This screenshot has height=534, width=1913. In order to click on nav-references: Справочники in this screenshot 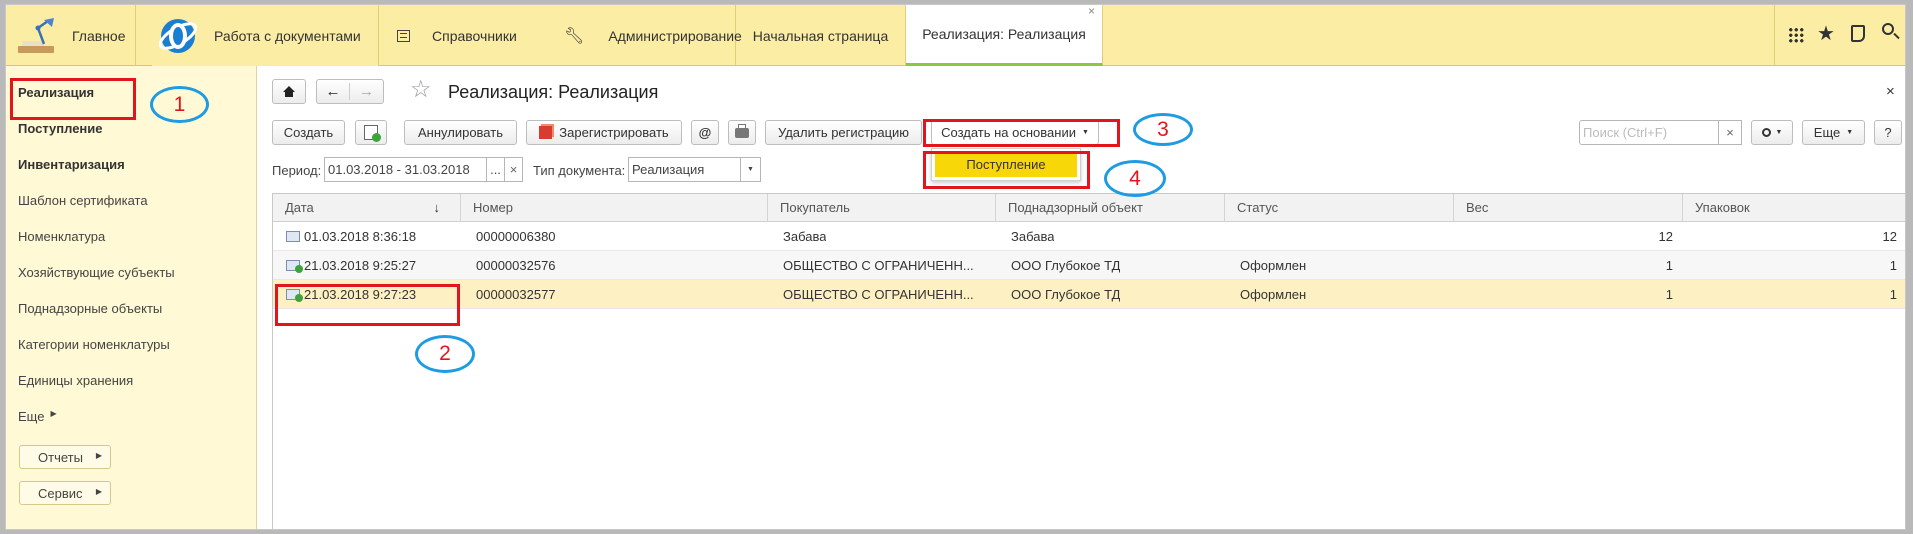, I will do `click(461, 35)`.